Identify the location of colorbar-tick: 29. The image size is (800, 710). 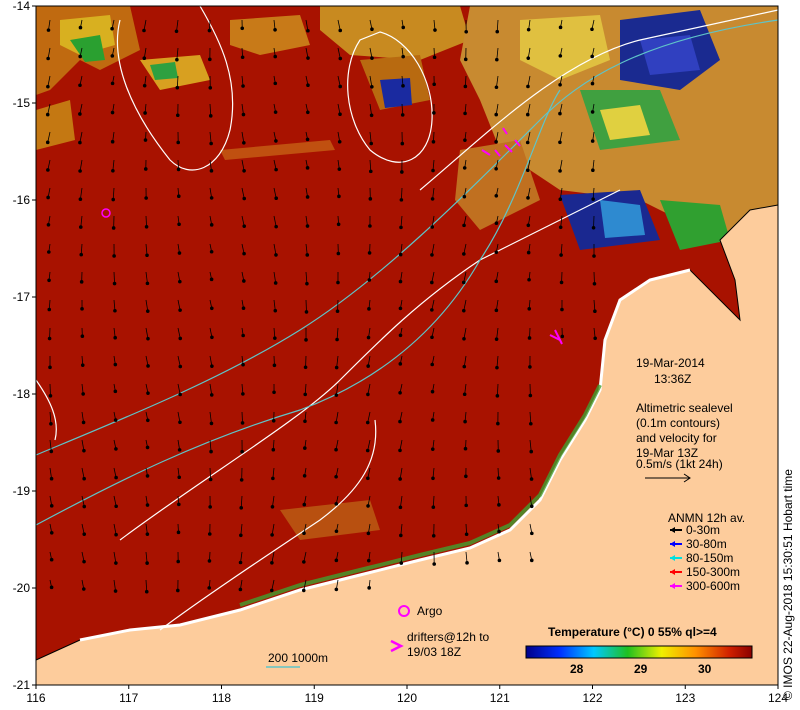
(641, 669).